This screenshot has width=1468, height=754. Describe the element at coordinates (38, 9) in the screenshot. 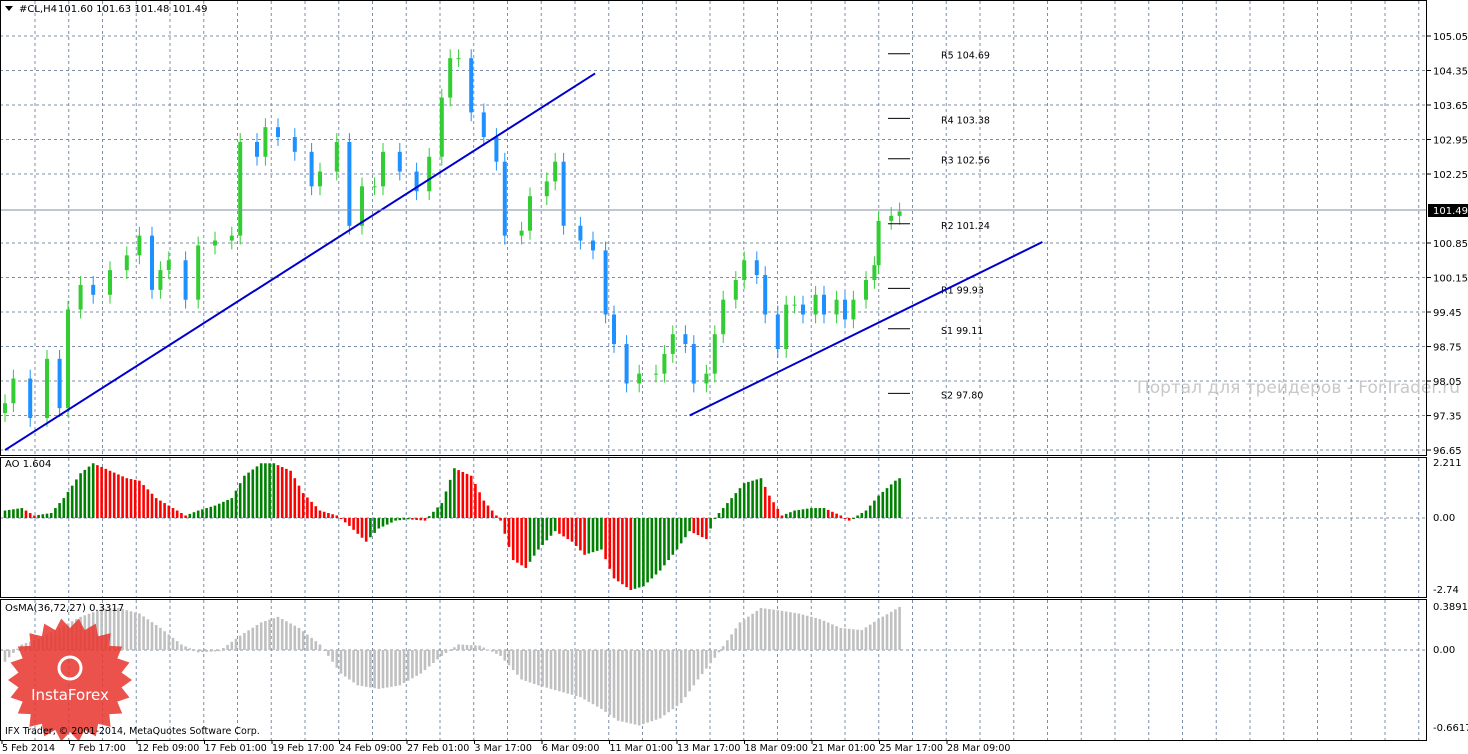

I see `chart-symbol: #CL,H4` at that location.